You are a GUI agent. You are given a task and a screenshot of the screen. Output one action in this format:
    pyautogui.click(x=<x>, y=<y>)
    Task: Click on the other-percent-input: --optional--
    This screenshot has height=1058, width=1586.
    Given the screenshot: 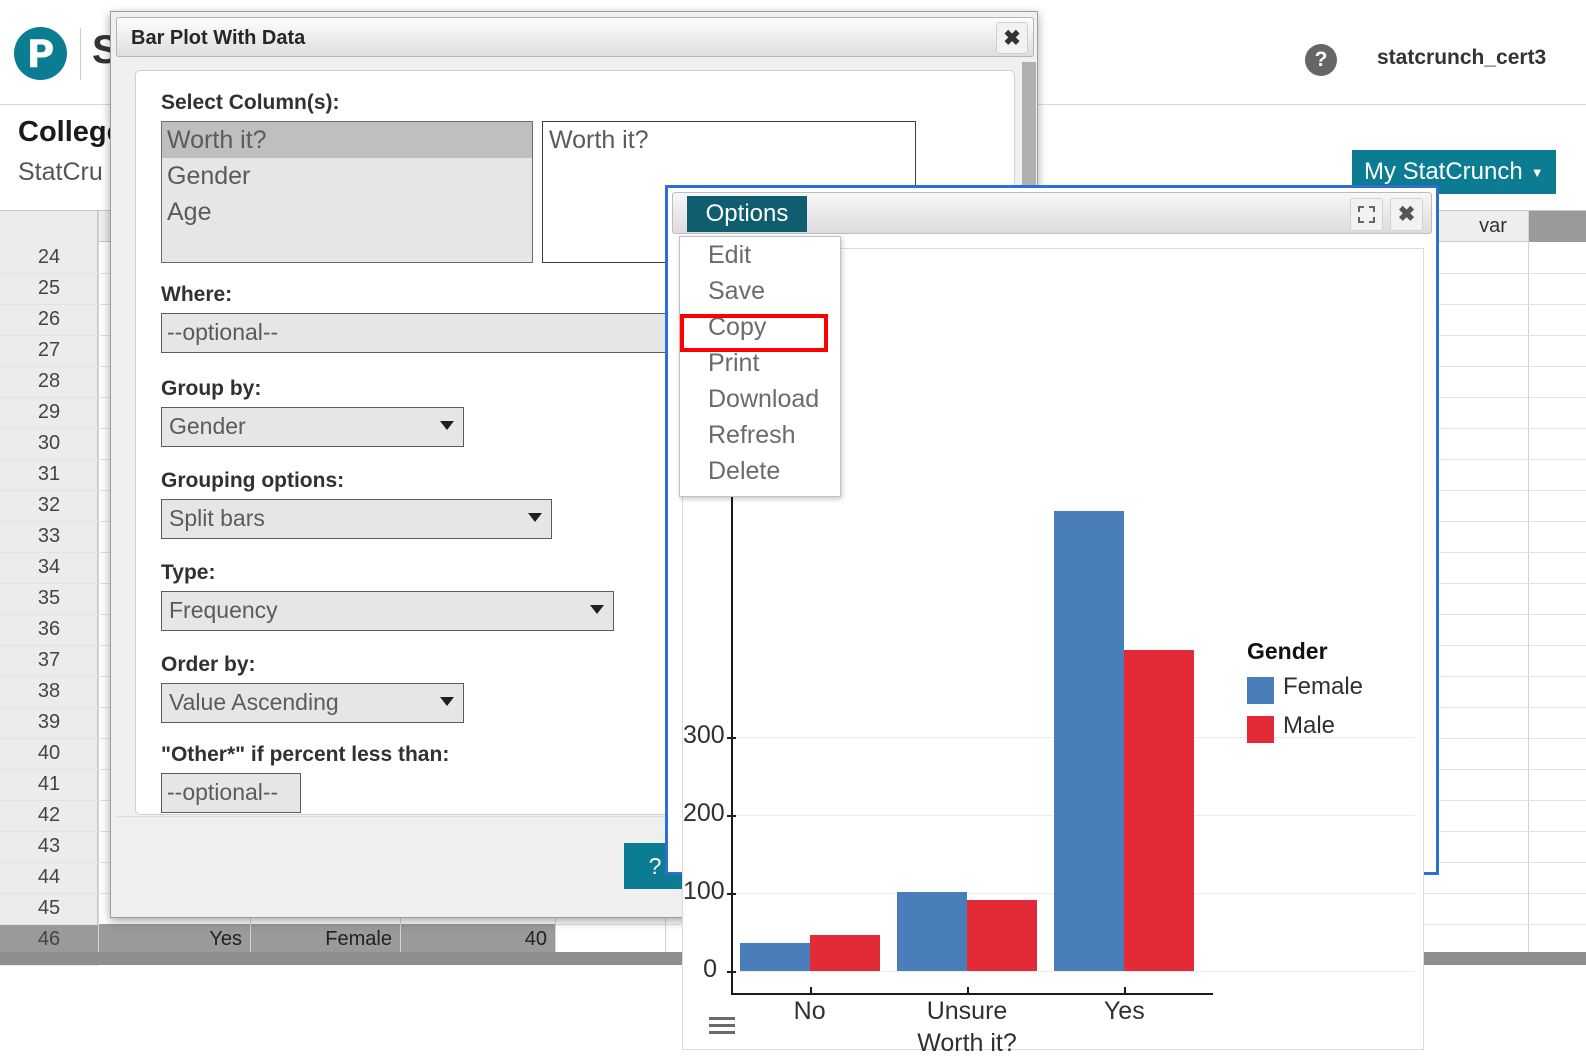 What is the action you would take?
    pyautogui.click(x=231, y=793)
    